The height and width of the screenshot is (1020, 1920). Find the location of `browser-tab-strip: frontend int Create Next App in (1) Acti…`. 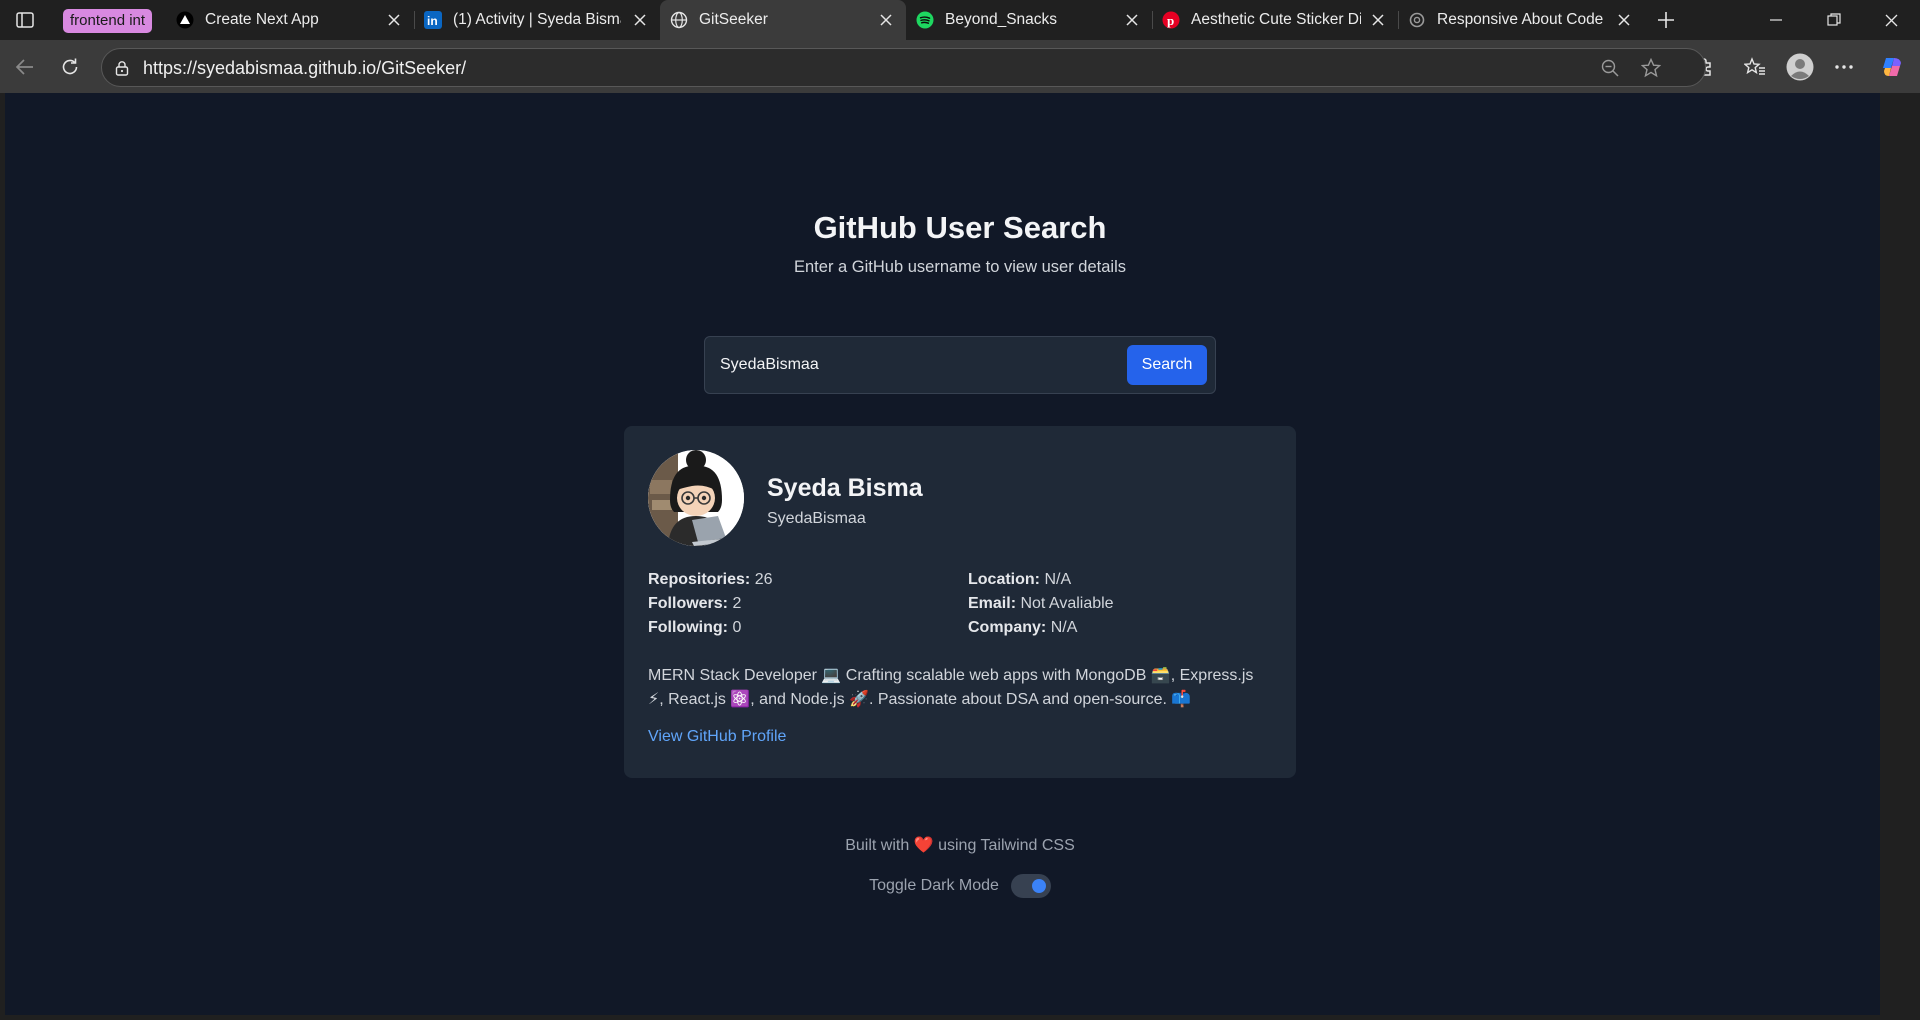

browser-tab-strip: frontend int Create Next App in (1) Acti… is located at coordinates (960, 20).